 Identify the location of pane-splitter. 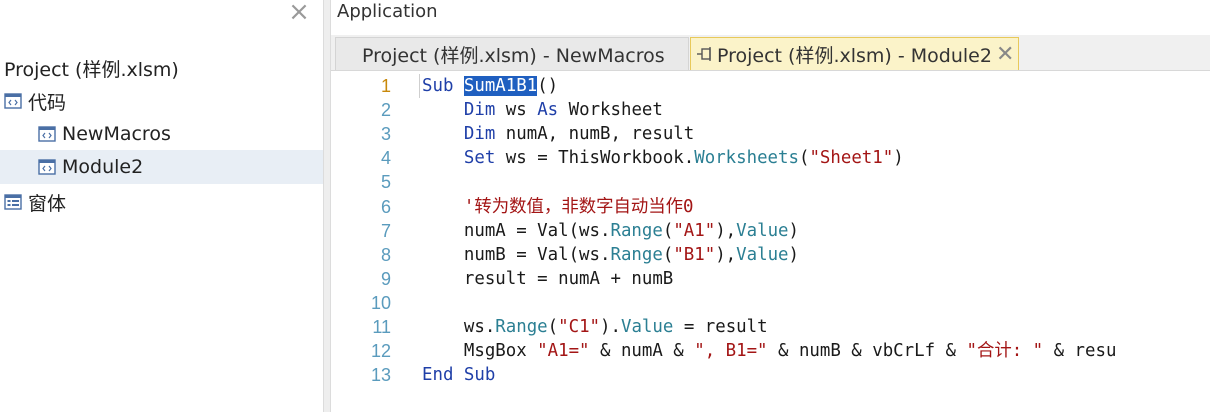
(327, 206).